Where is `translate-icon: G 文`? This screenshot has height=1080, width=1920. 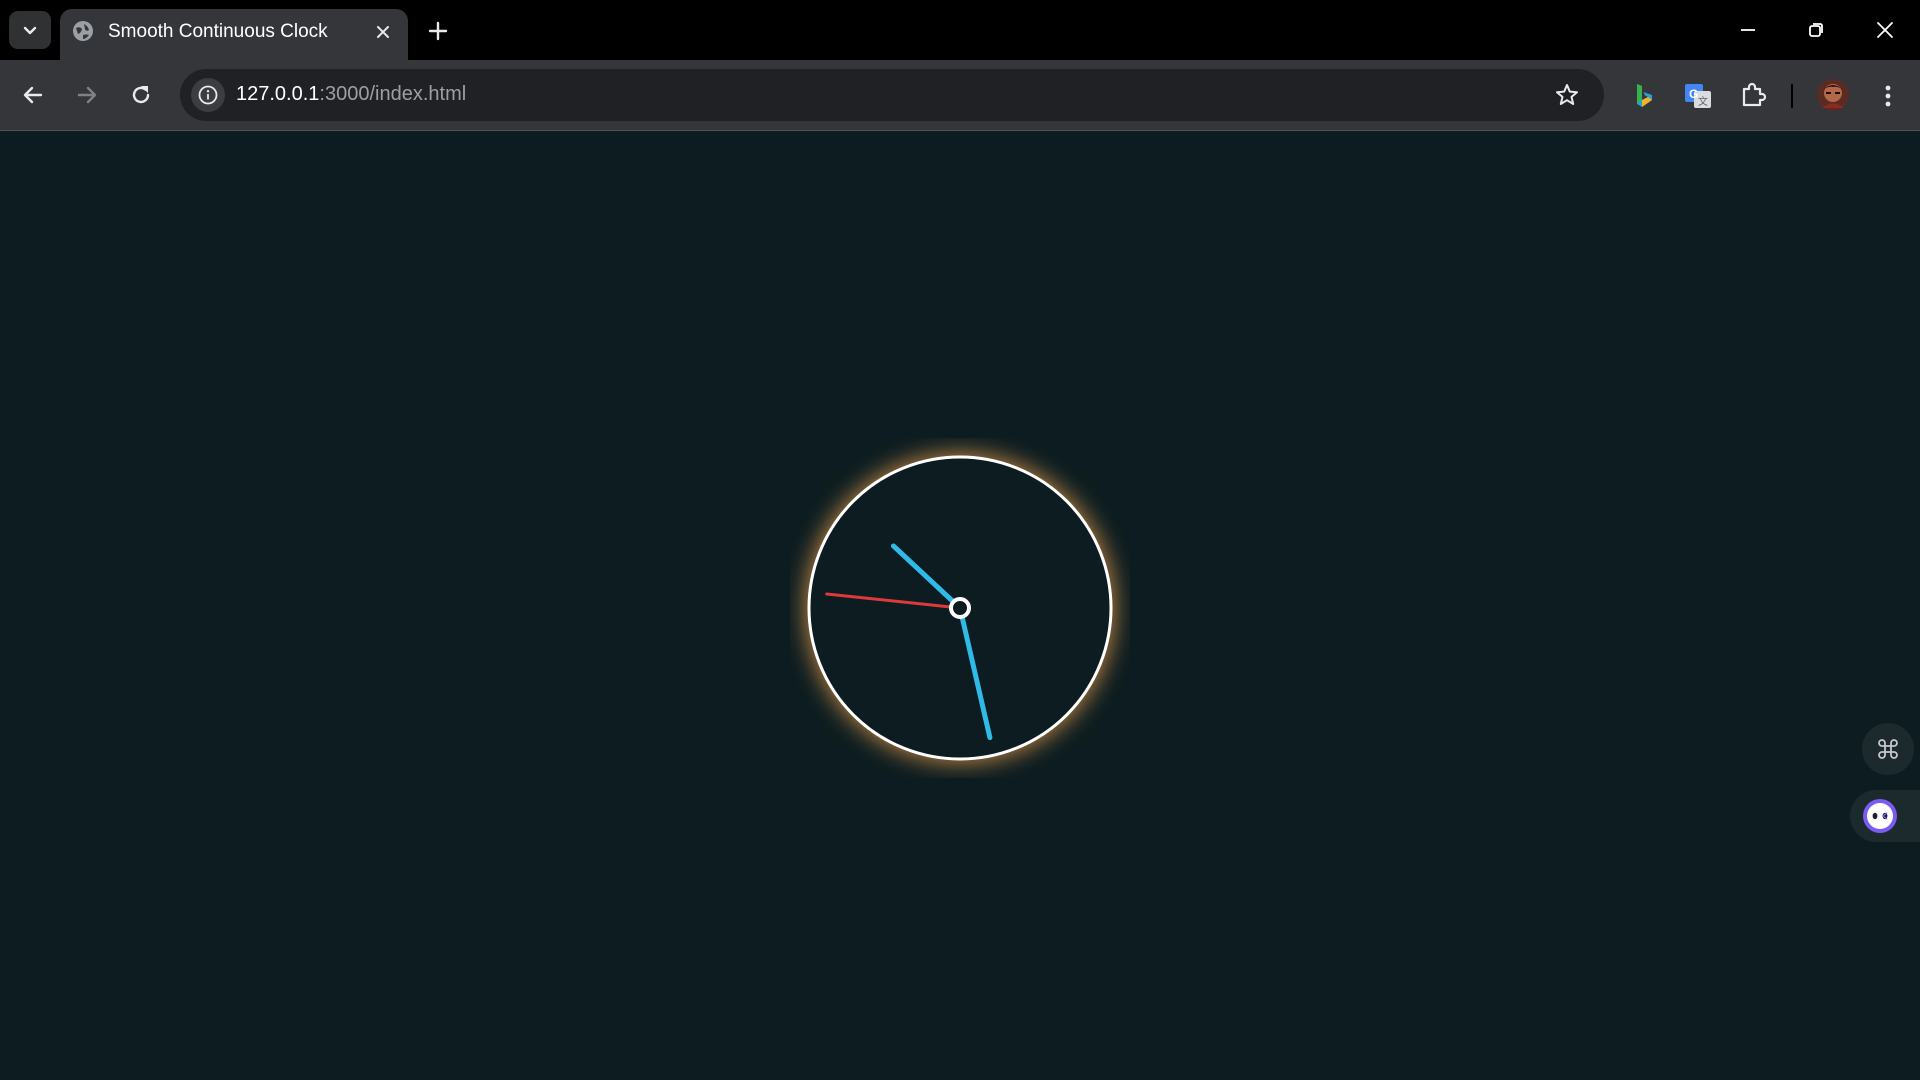
translate-icon: G 文 is located at coordinates (1698, 96).